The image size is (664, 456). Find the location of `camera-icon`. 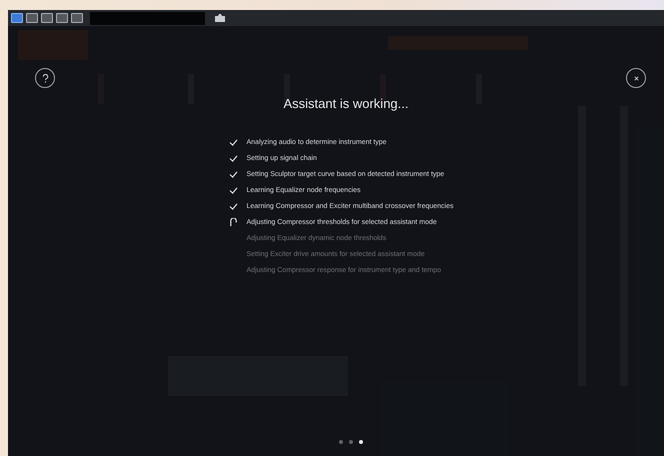

camera-icon is located at coordinates (220, 18).